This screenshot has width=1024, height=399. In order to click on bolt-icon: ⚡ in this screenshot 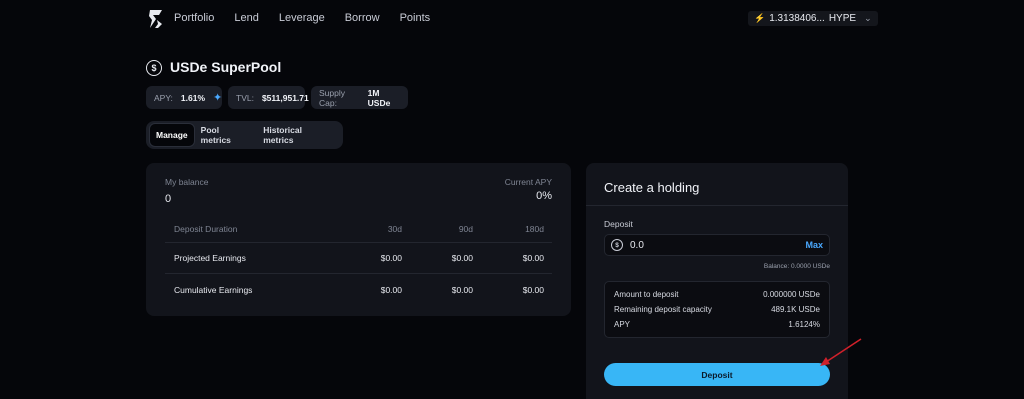, I will do `click(760, 18)`.